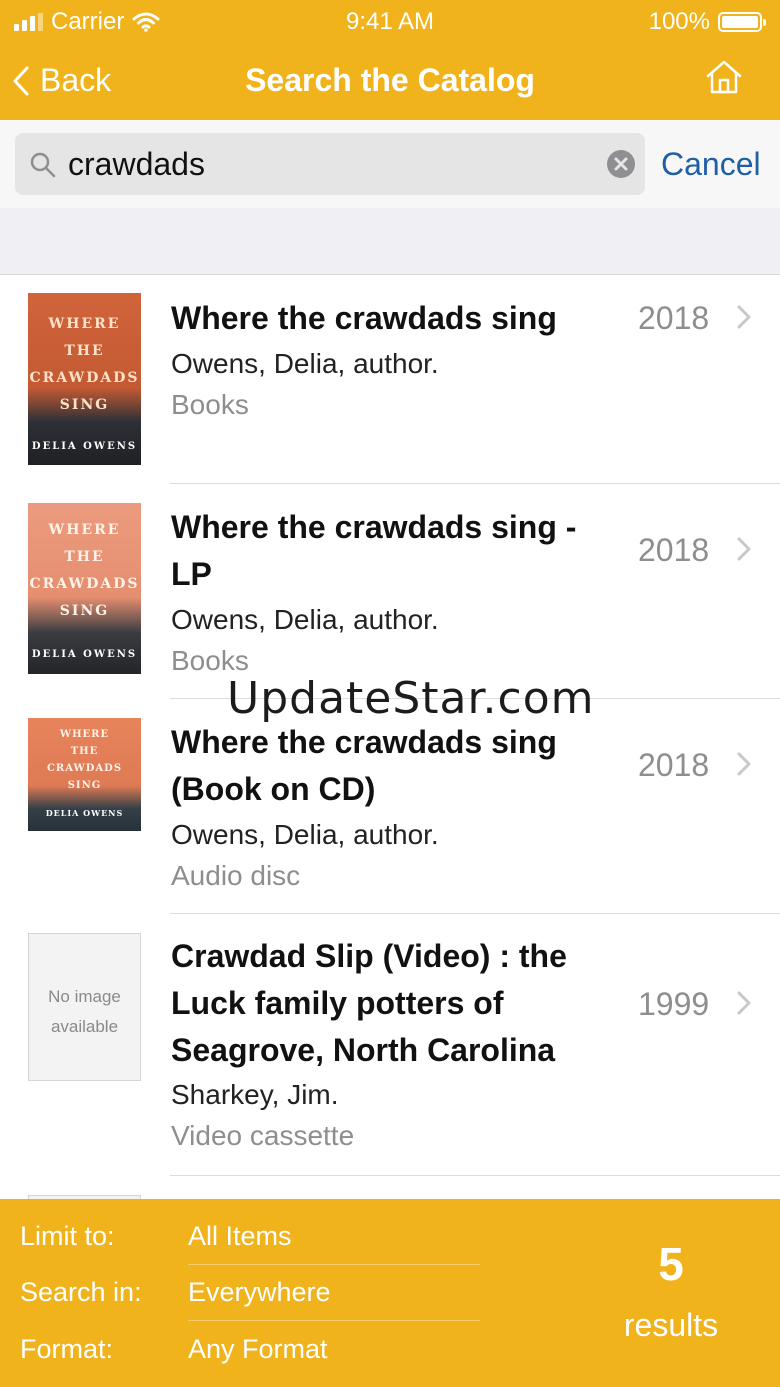 This screenshot has height=1387, width=780. What do you see at coordinates (43, 165) in the screenshot?
I see `search-icon` at bounding box center [43, 165].